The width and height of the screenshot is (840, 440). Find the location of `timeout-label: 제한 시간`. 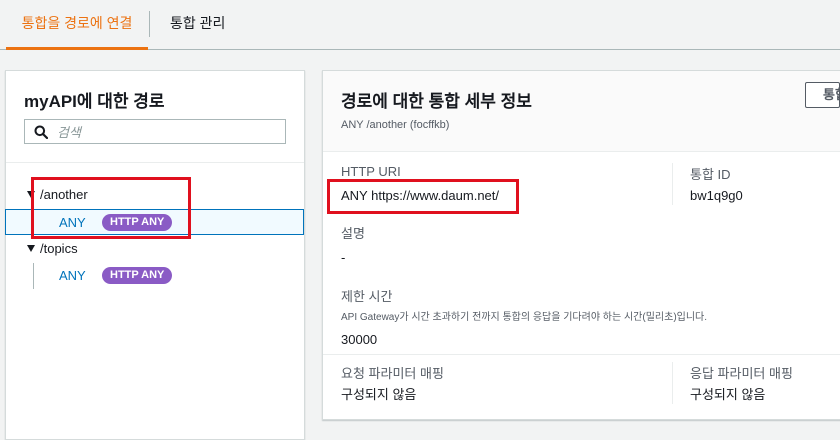

timeout-label: 제한 시간 is located at coordinates (367, 296).